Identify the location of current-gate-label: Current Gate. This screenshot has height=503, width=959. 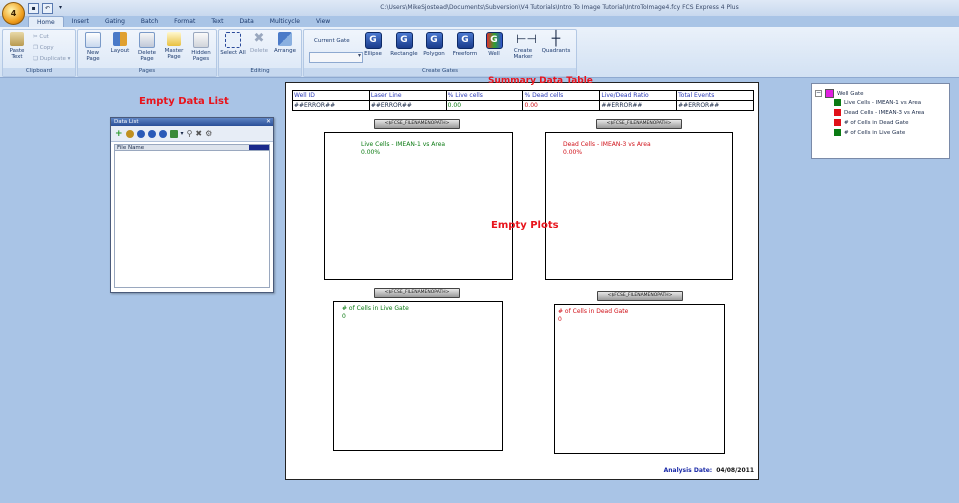
(332, 41).